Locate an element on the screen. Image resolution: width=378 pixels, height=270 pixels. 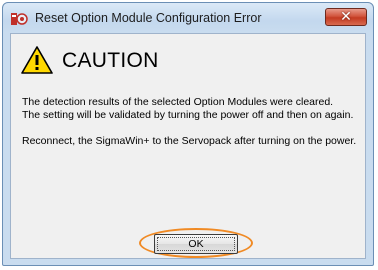
close-button: ✕ is located at coordinates (346, 17).